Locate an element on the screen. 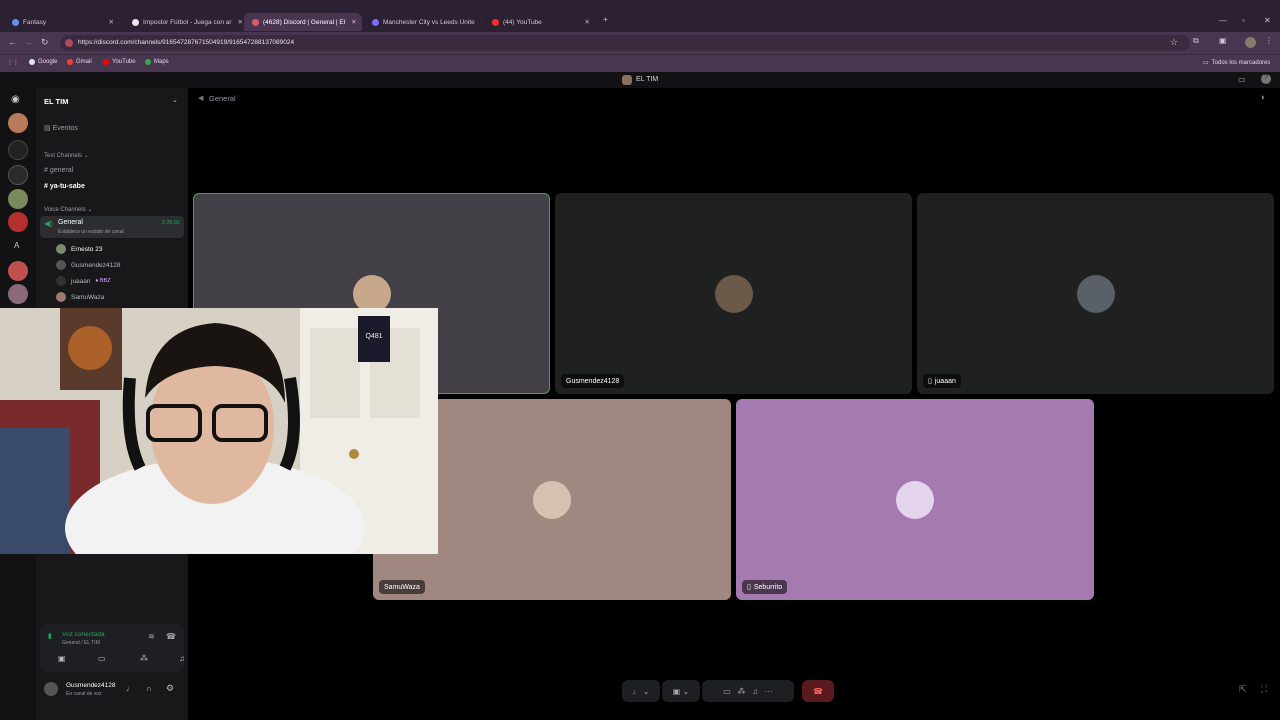 Image resolution: width=1280 pixels, height=720 pixels. signal-icon: ▮ is located at coordinates (50, 636).